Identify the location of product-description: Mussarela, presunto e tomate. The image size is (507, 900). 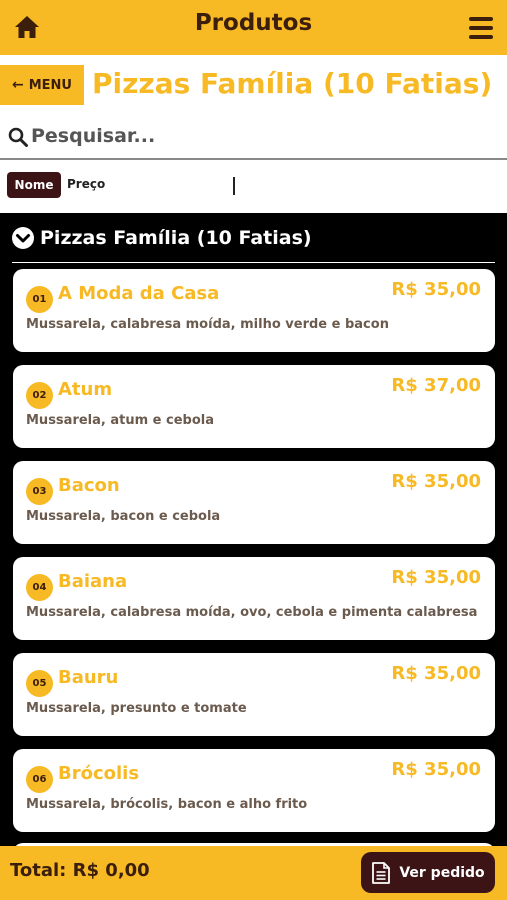
(136, 708).